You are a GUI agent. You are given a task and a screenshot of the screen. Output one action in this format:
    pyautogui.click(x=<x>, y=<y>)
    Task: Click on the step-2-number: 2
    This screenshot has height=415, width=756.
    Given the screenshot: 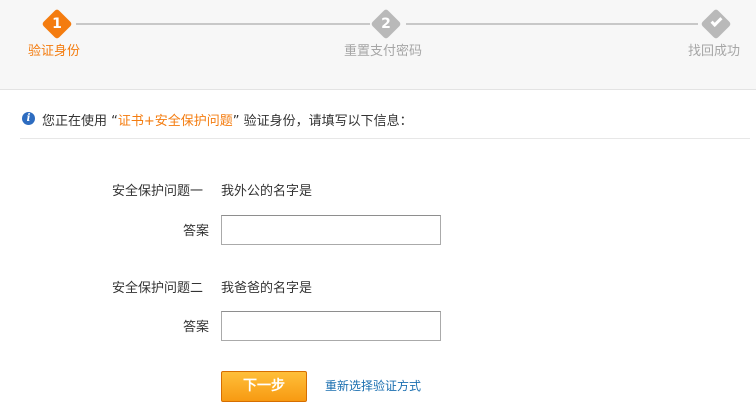 What is the action you would take?
    pyautogui.click(x=386, y=24)
    